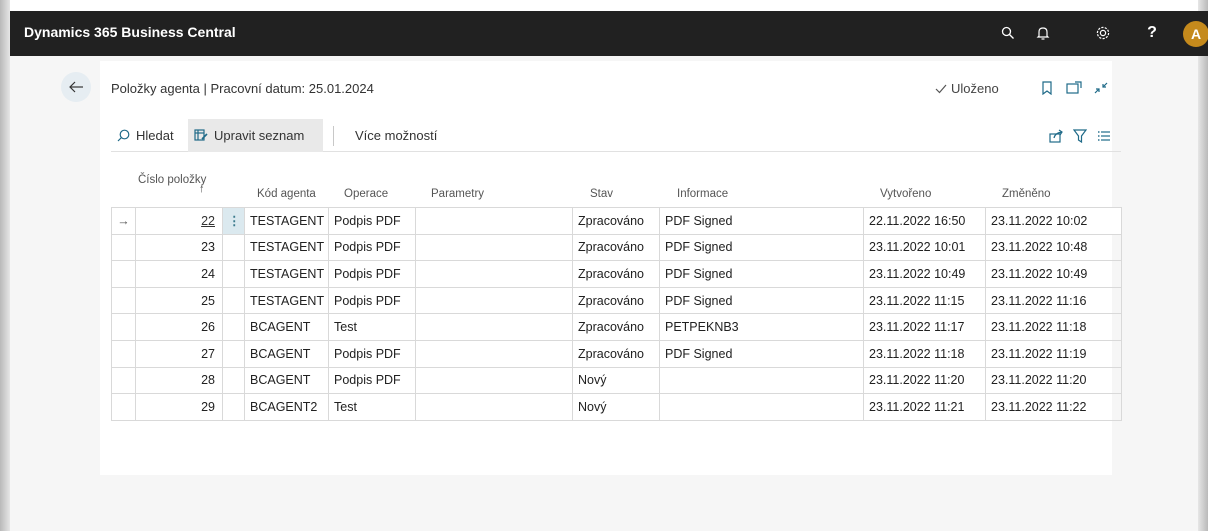 This screenshot has width=1208, height=531. What do you see at coordinates (975, 88) in the screenshot?
I see `saved-label: Uloženo` at bounding box center [975, 88].